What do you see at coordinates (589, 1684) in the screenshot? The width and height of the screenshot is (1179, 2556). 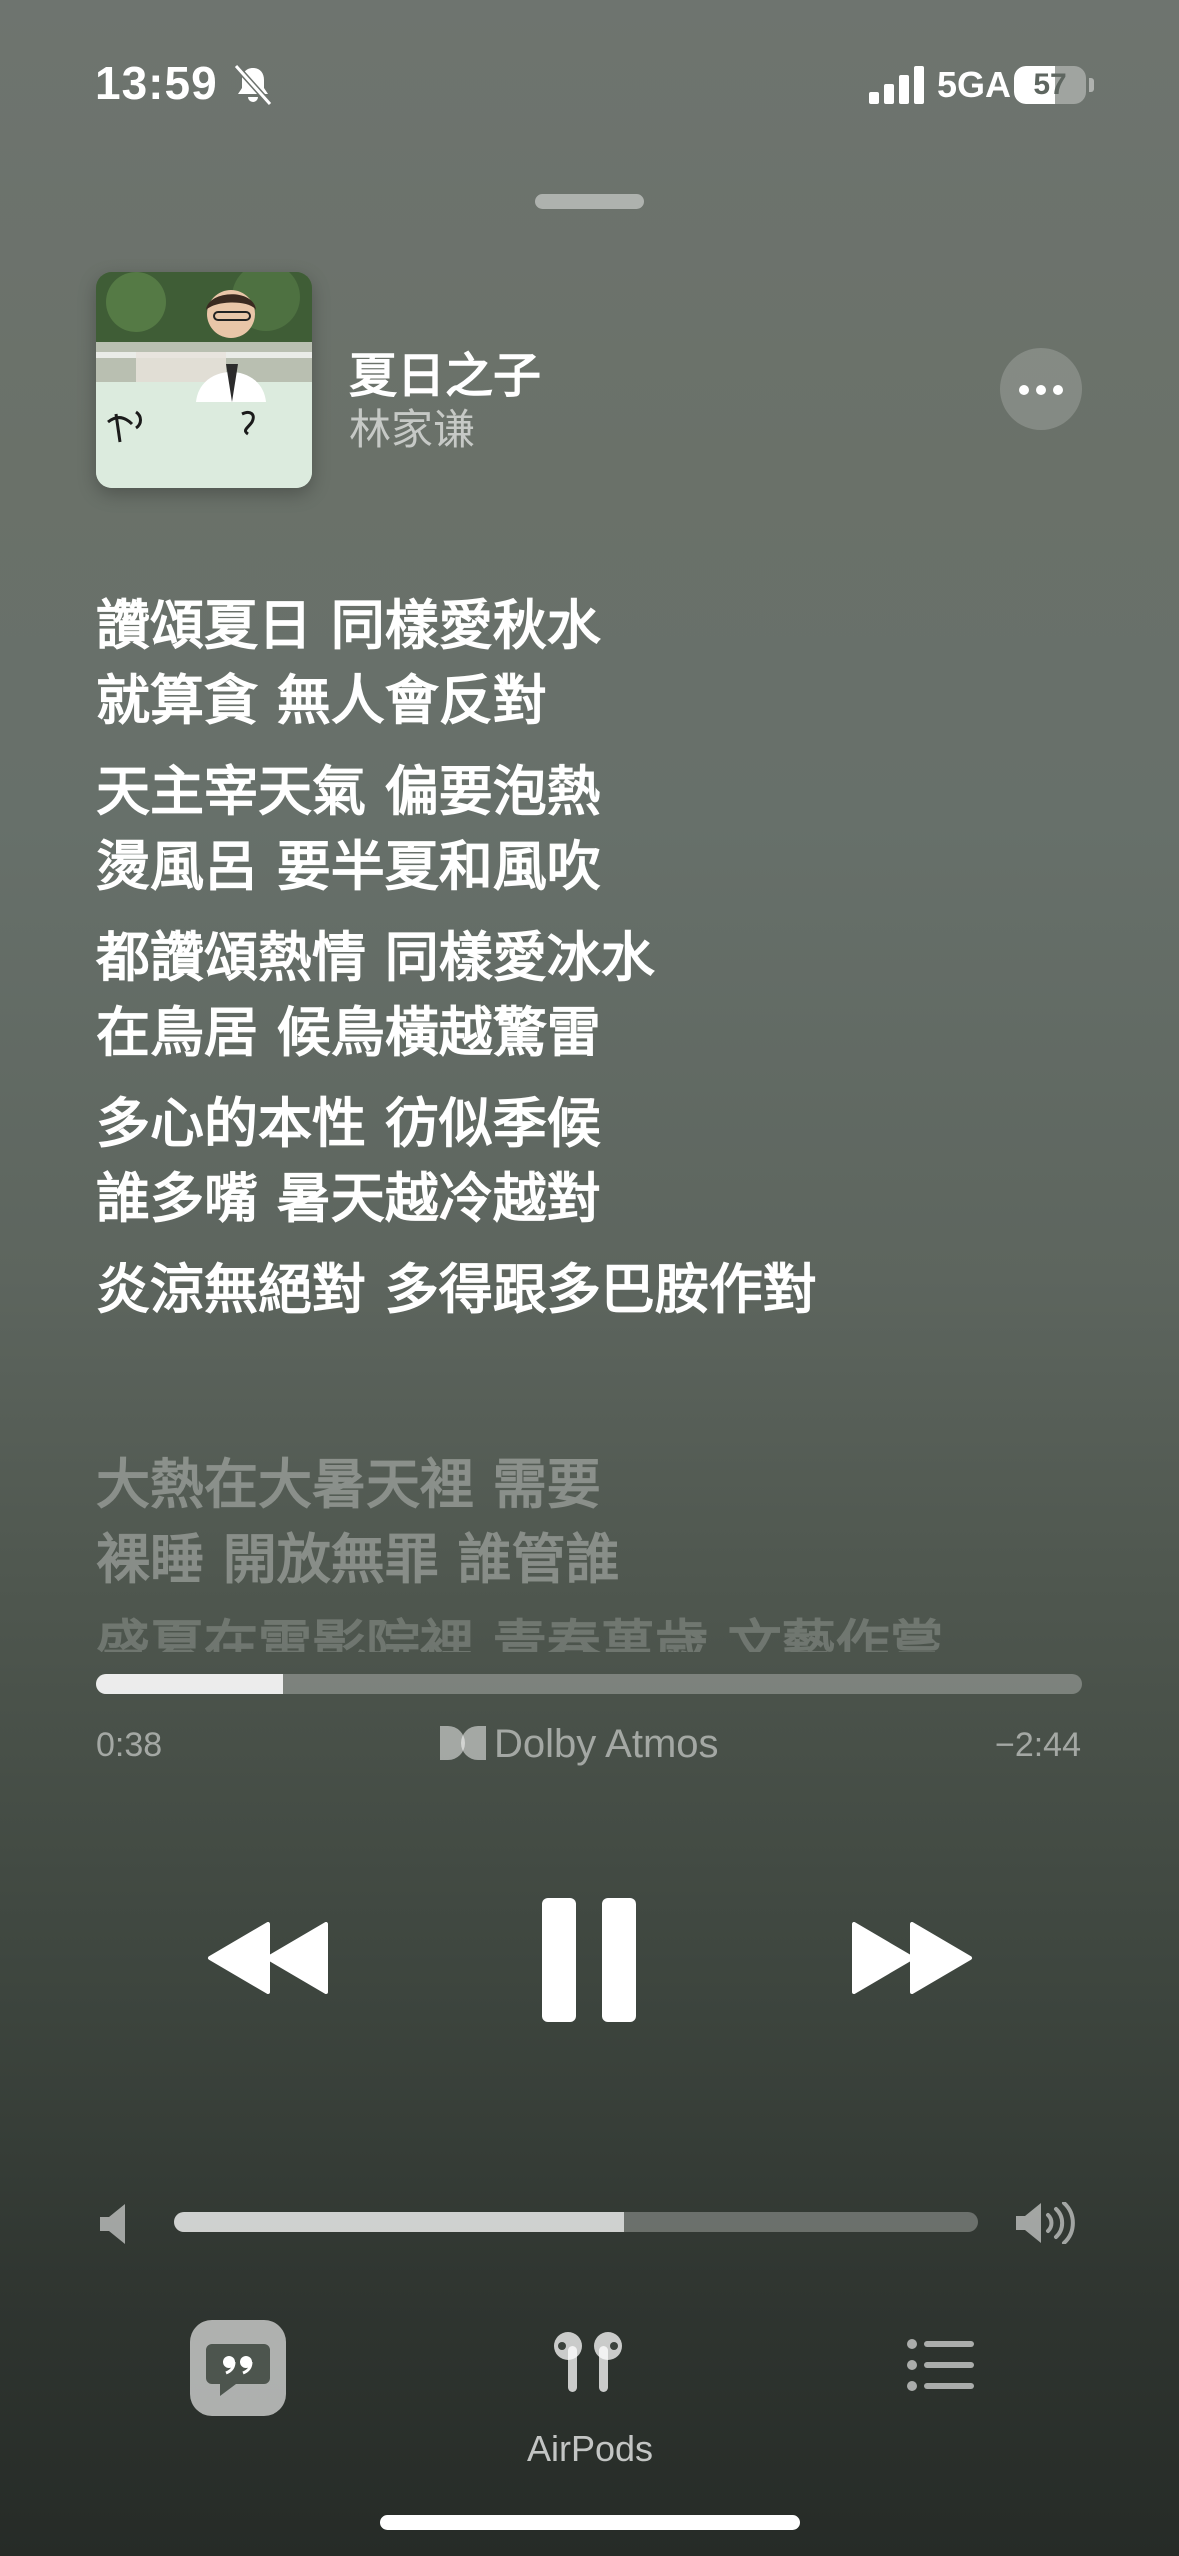 I see `playback-scrubber` at bounding box center [589, 1684].